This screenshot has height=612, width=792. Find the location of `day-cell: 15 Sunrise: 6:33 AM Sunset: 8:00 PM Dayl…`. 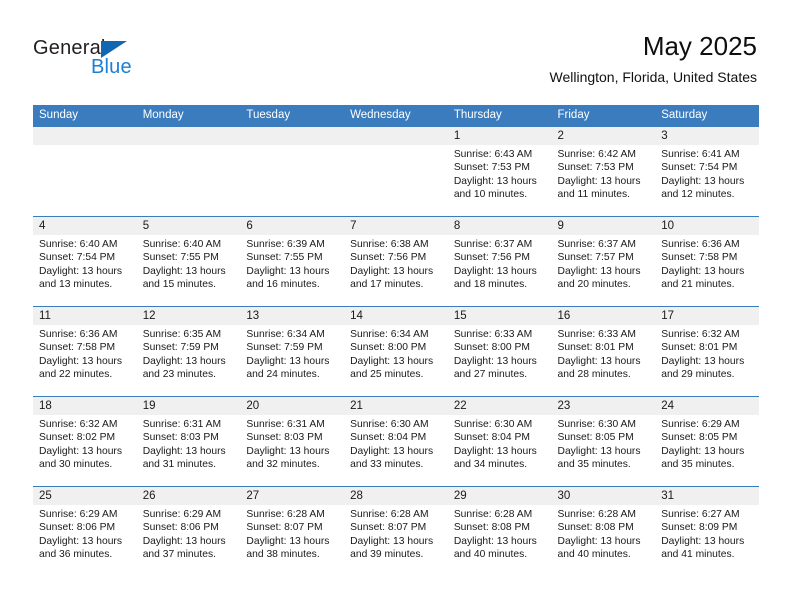

day-cell: 15 Sunrise: 6:33 AM Sunset: 8:00 PM Dayl… is located at coordinates (499, 351).